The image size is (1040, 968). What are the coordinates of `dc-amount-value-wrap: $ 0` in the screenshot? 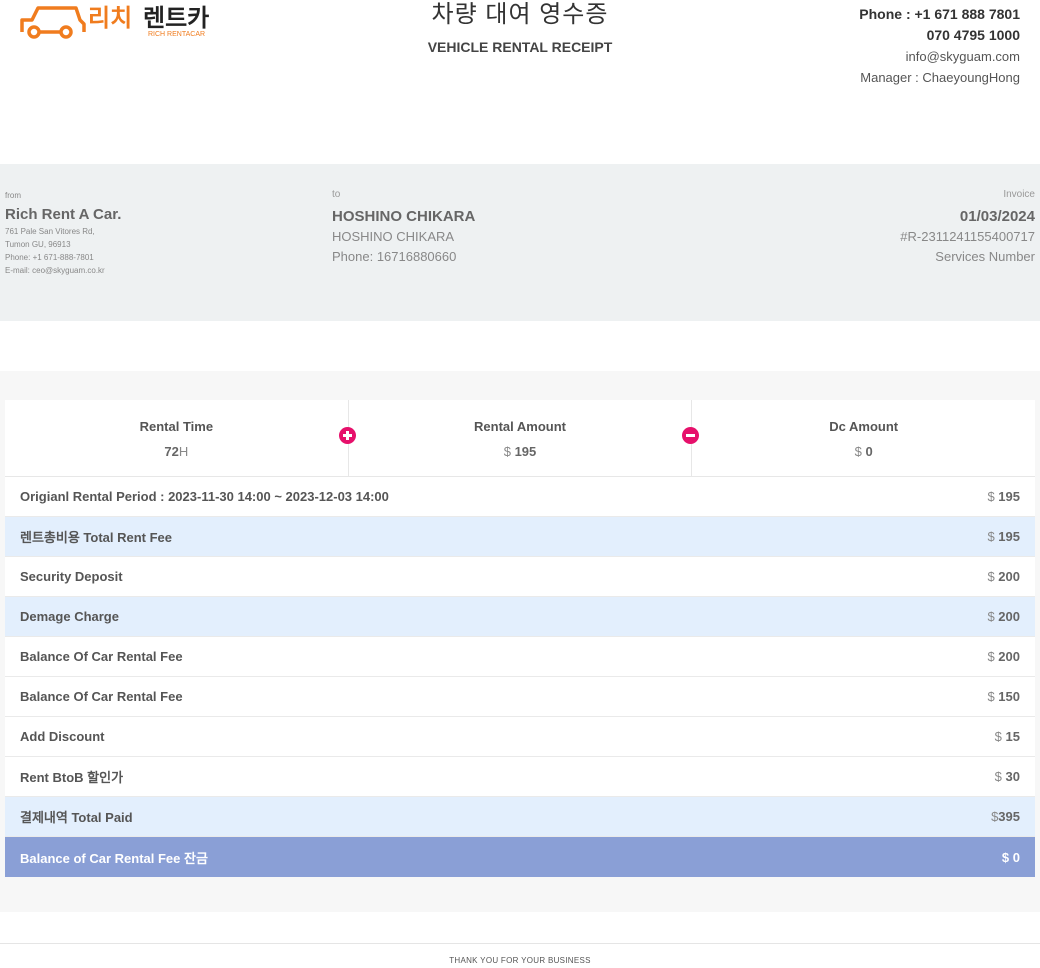 It's located at (863, 451).